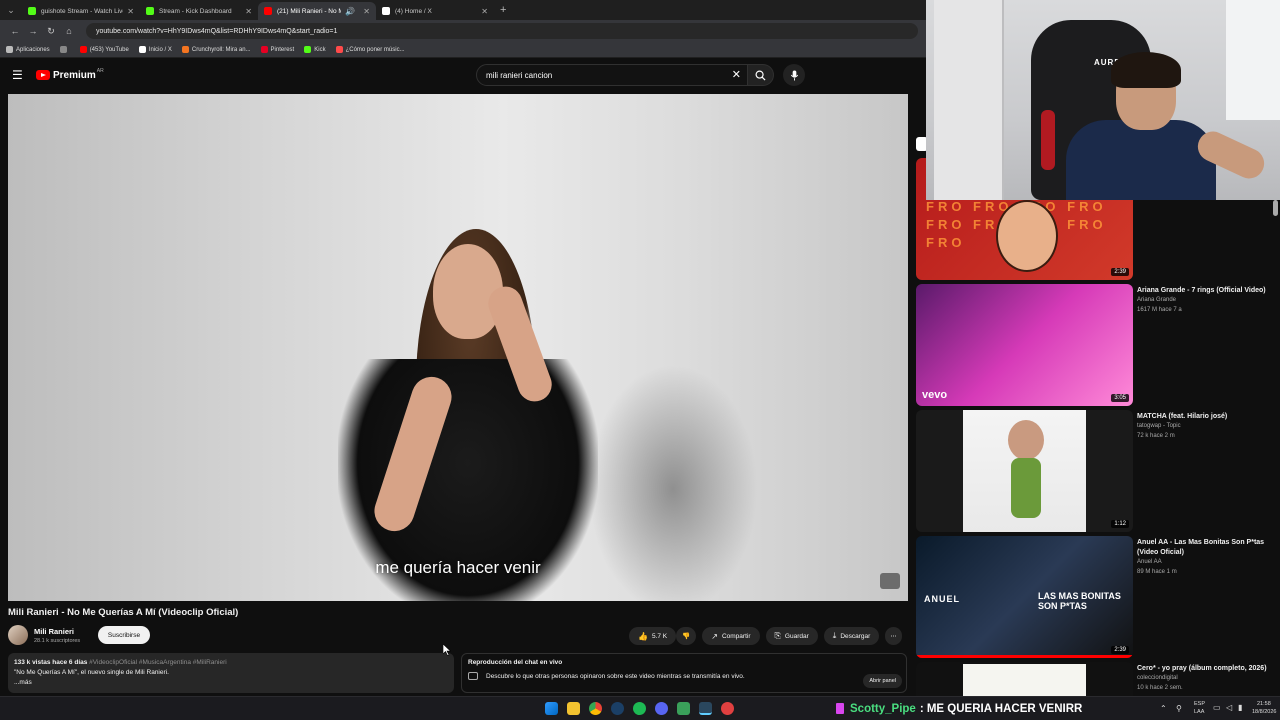 The height and width of the screenshot is (720, 1280). Describe the element at coordinates (1199, 704) in the screenshot. I see `language-indicator: ESP` at that location.